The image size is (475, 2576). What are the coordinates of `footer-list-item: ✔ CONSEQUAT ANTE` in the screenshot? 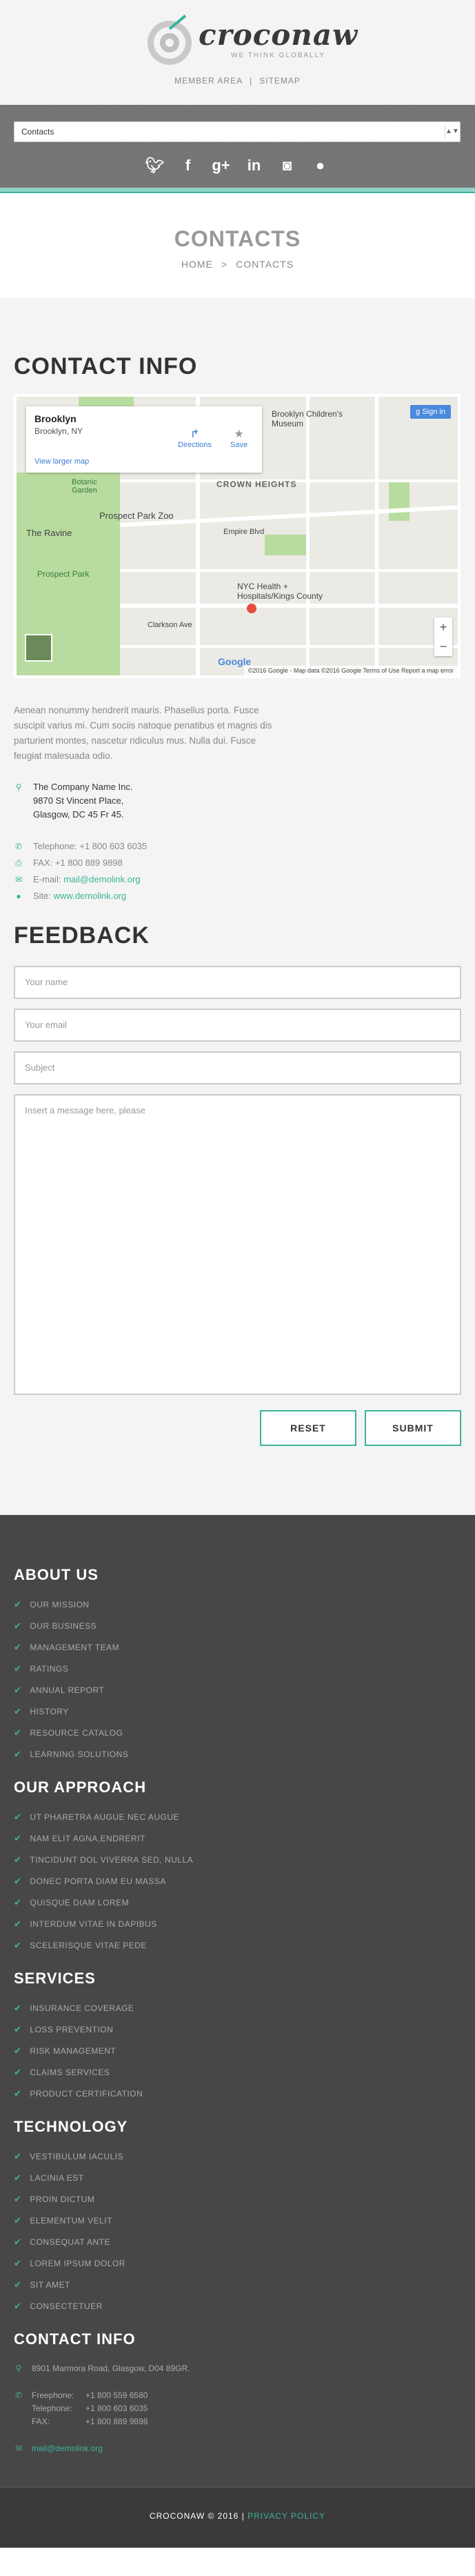 It's located at (238, 2241).